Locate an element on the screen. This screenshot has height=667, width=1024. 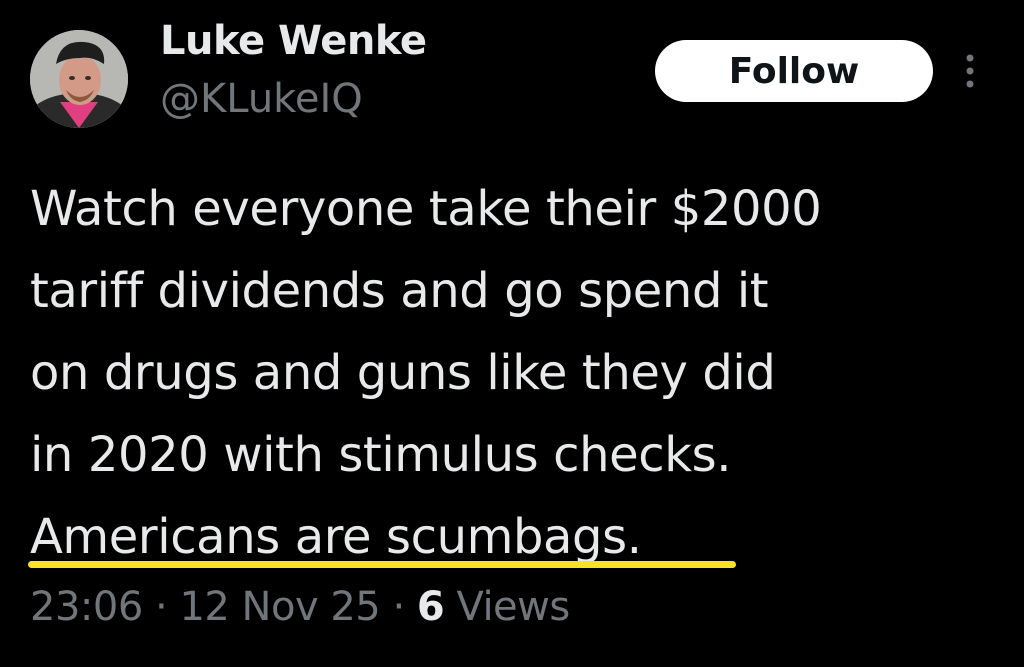
tweet-line: tariff dividends and go spend it is located at coordinates (399, 291).